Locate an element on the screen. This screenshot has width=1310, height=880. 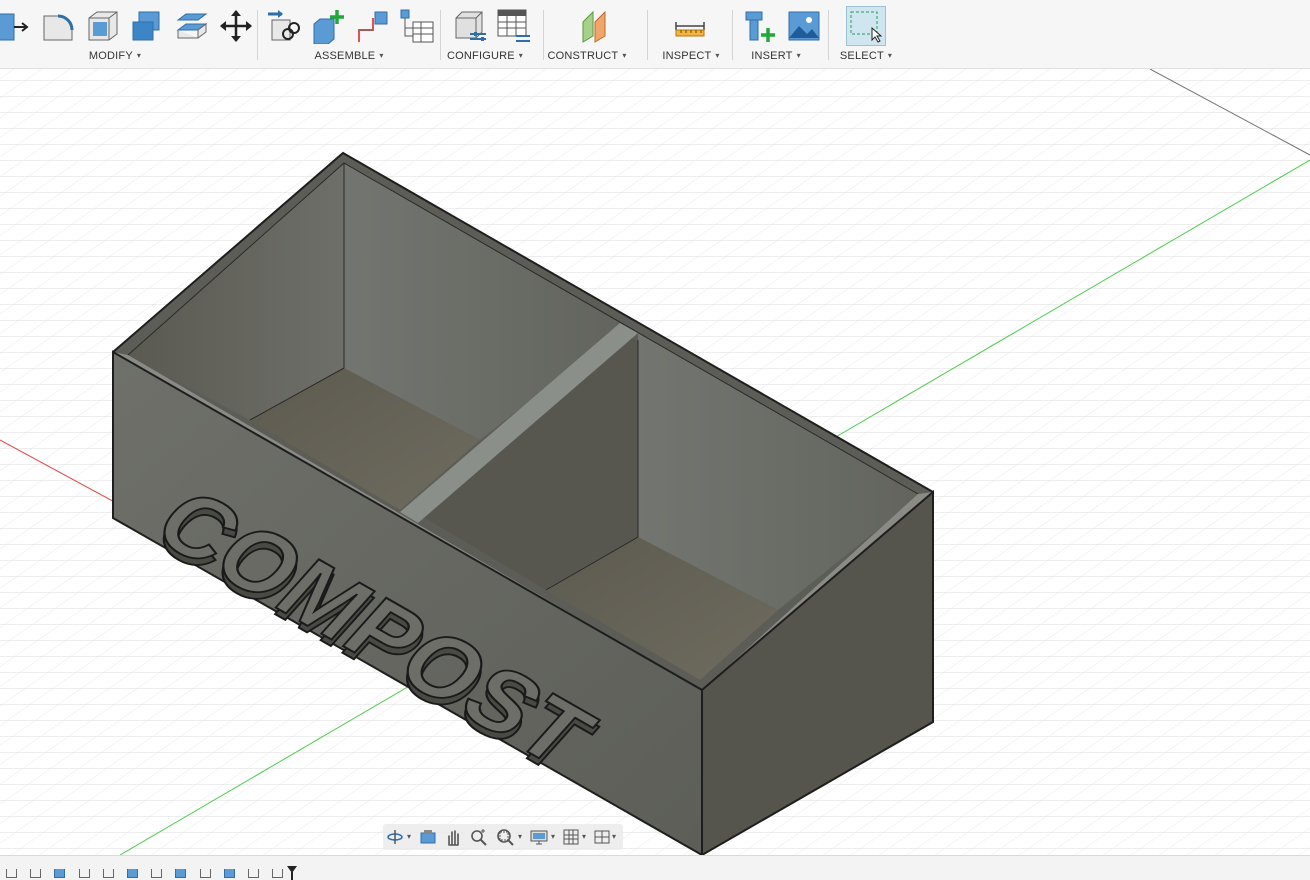
timeline-bar is located at coordinates (655, 867).